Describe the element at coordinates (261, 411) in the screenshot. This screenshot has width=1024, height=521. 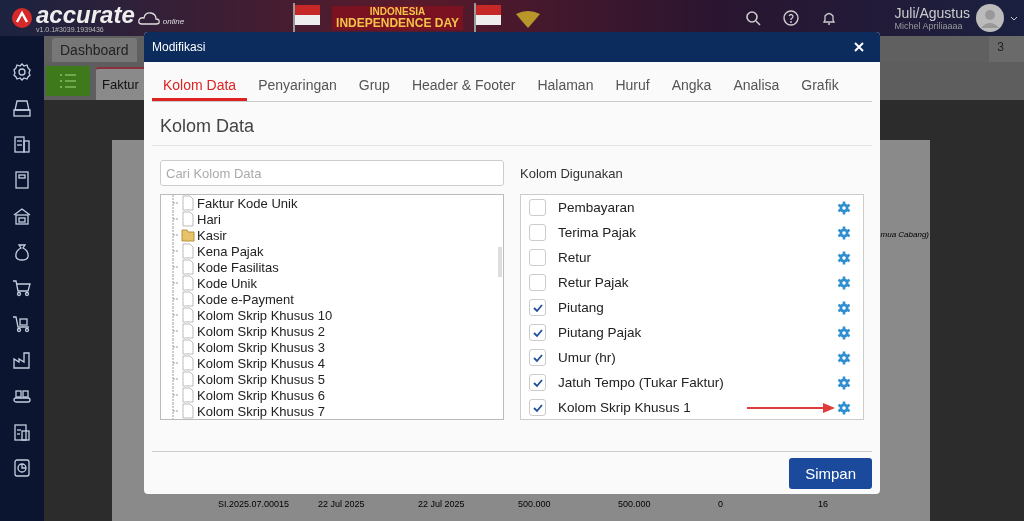
I see `tree-item: Kolom Skrip Khusus 7` at that location.